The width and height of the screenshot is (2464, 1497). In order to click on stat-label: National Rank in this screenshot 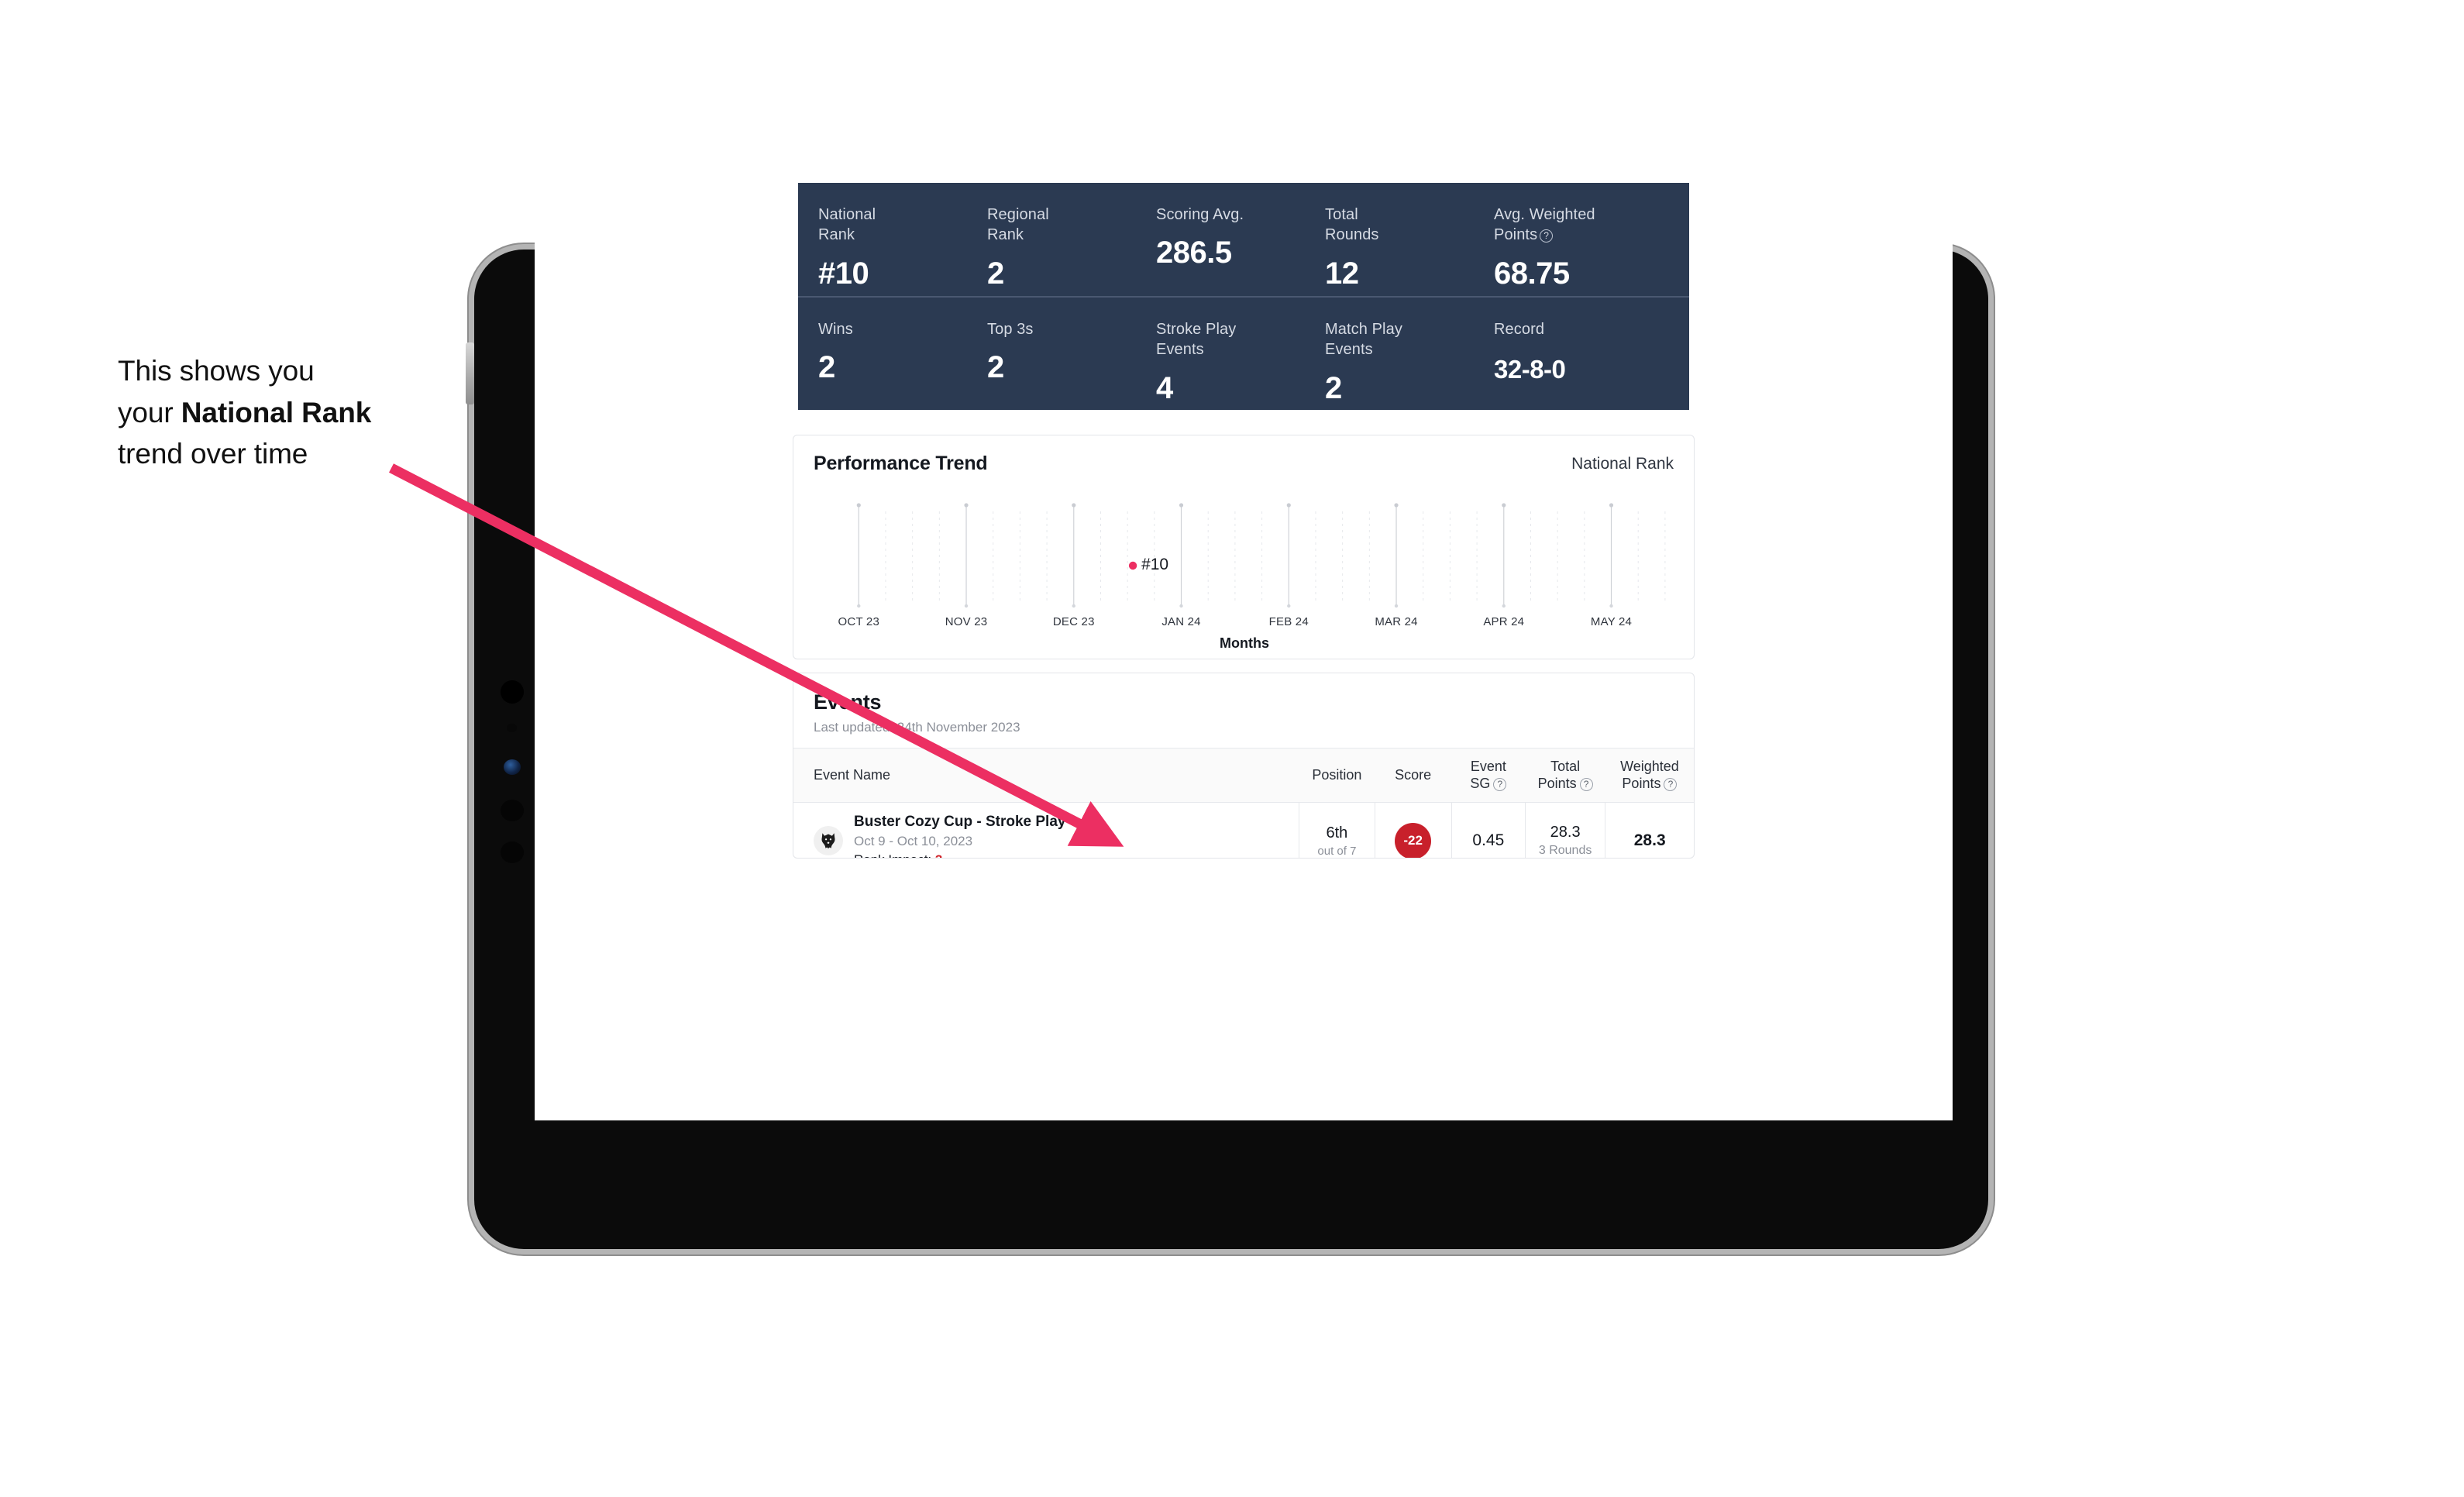, I will do `click(847, 225)`.